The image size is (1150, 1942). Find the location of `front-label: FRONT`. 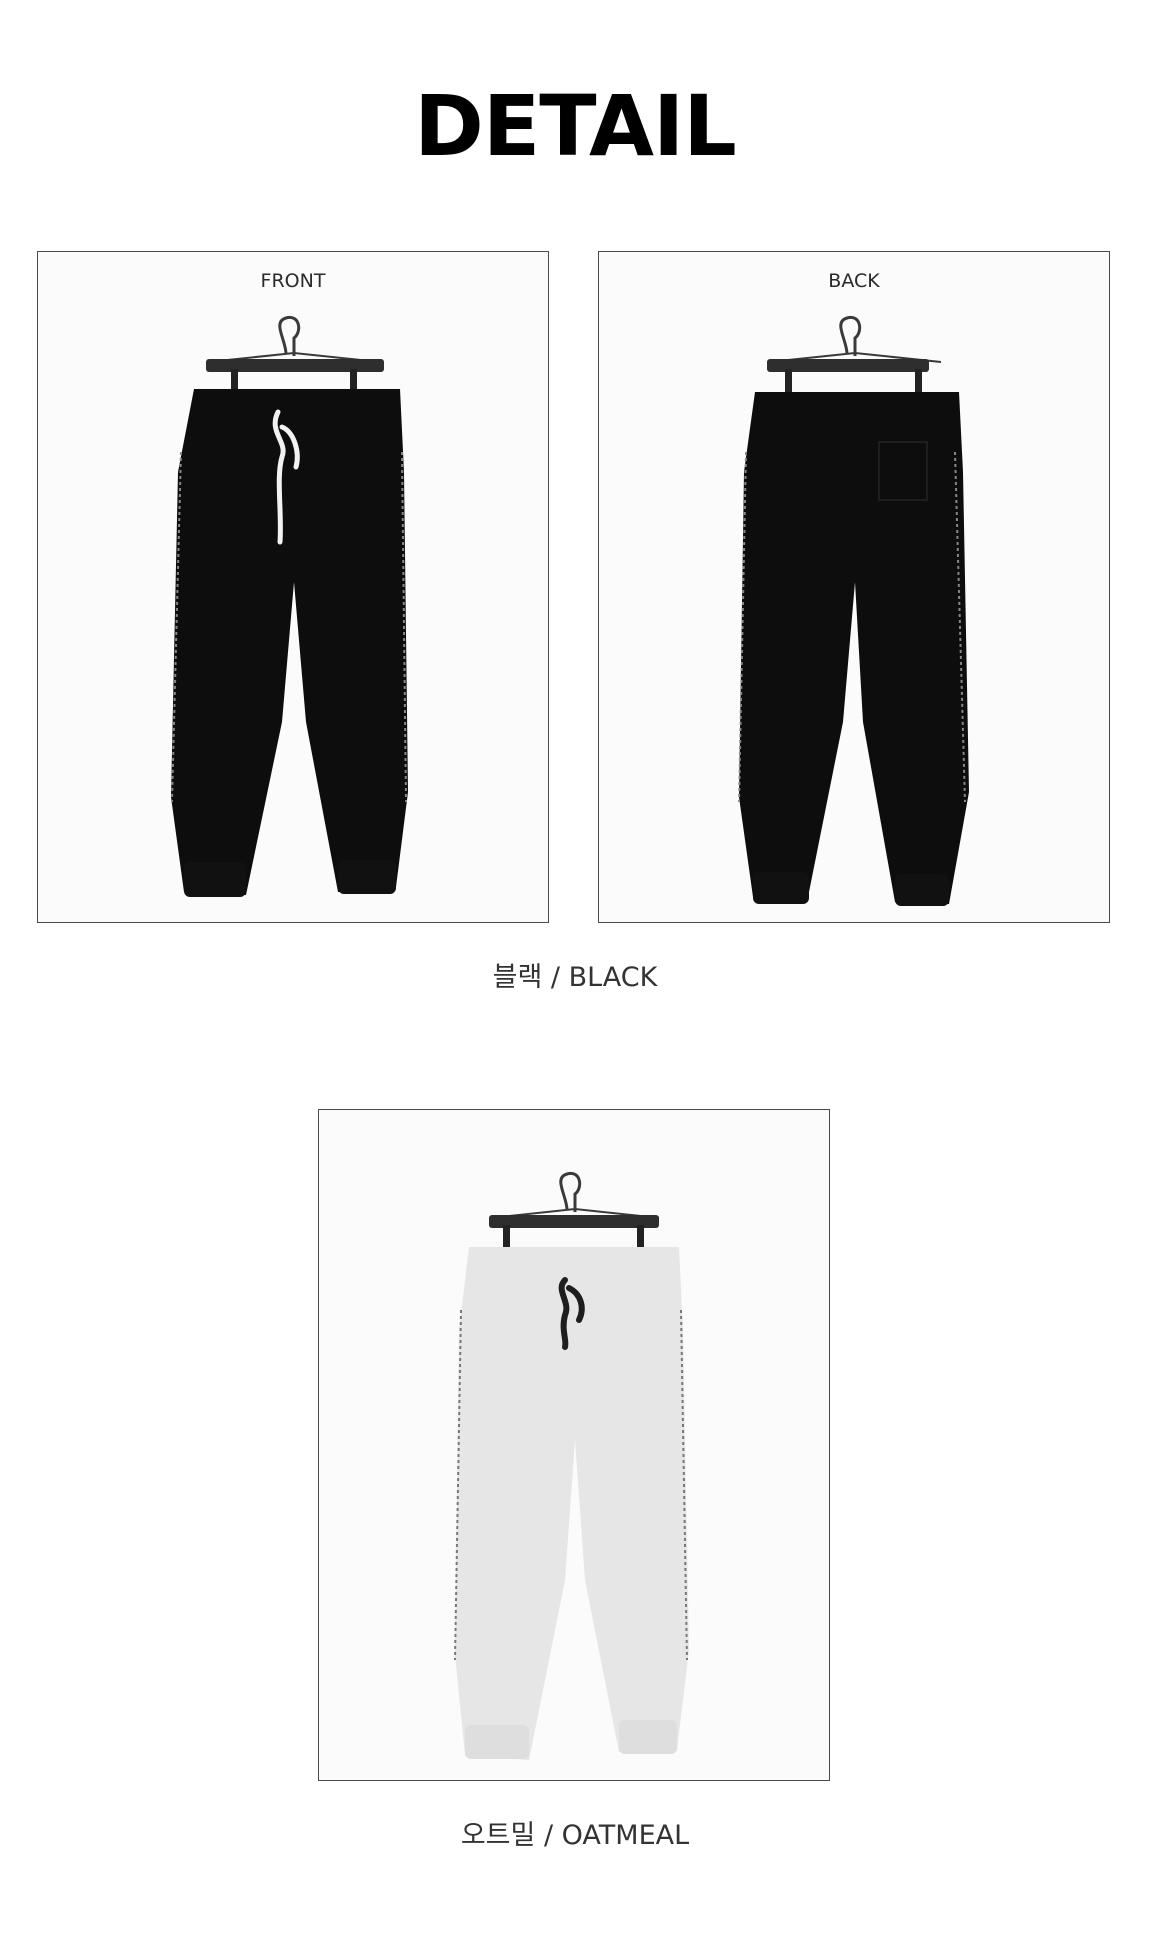

front-label: FRONT is located at coordinates (293, 281).